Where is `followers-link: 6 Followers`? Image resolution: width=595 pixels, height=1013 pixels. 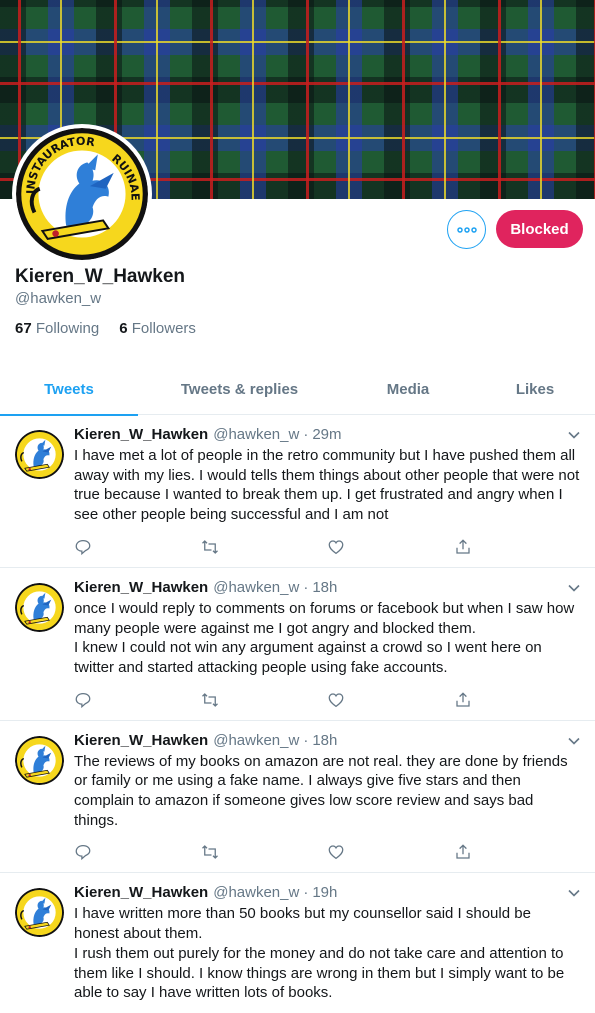
followers-link: 6 Followers is located at coordinates (157, 328).